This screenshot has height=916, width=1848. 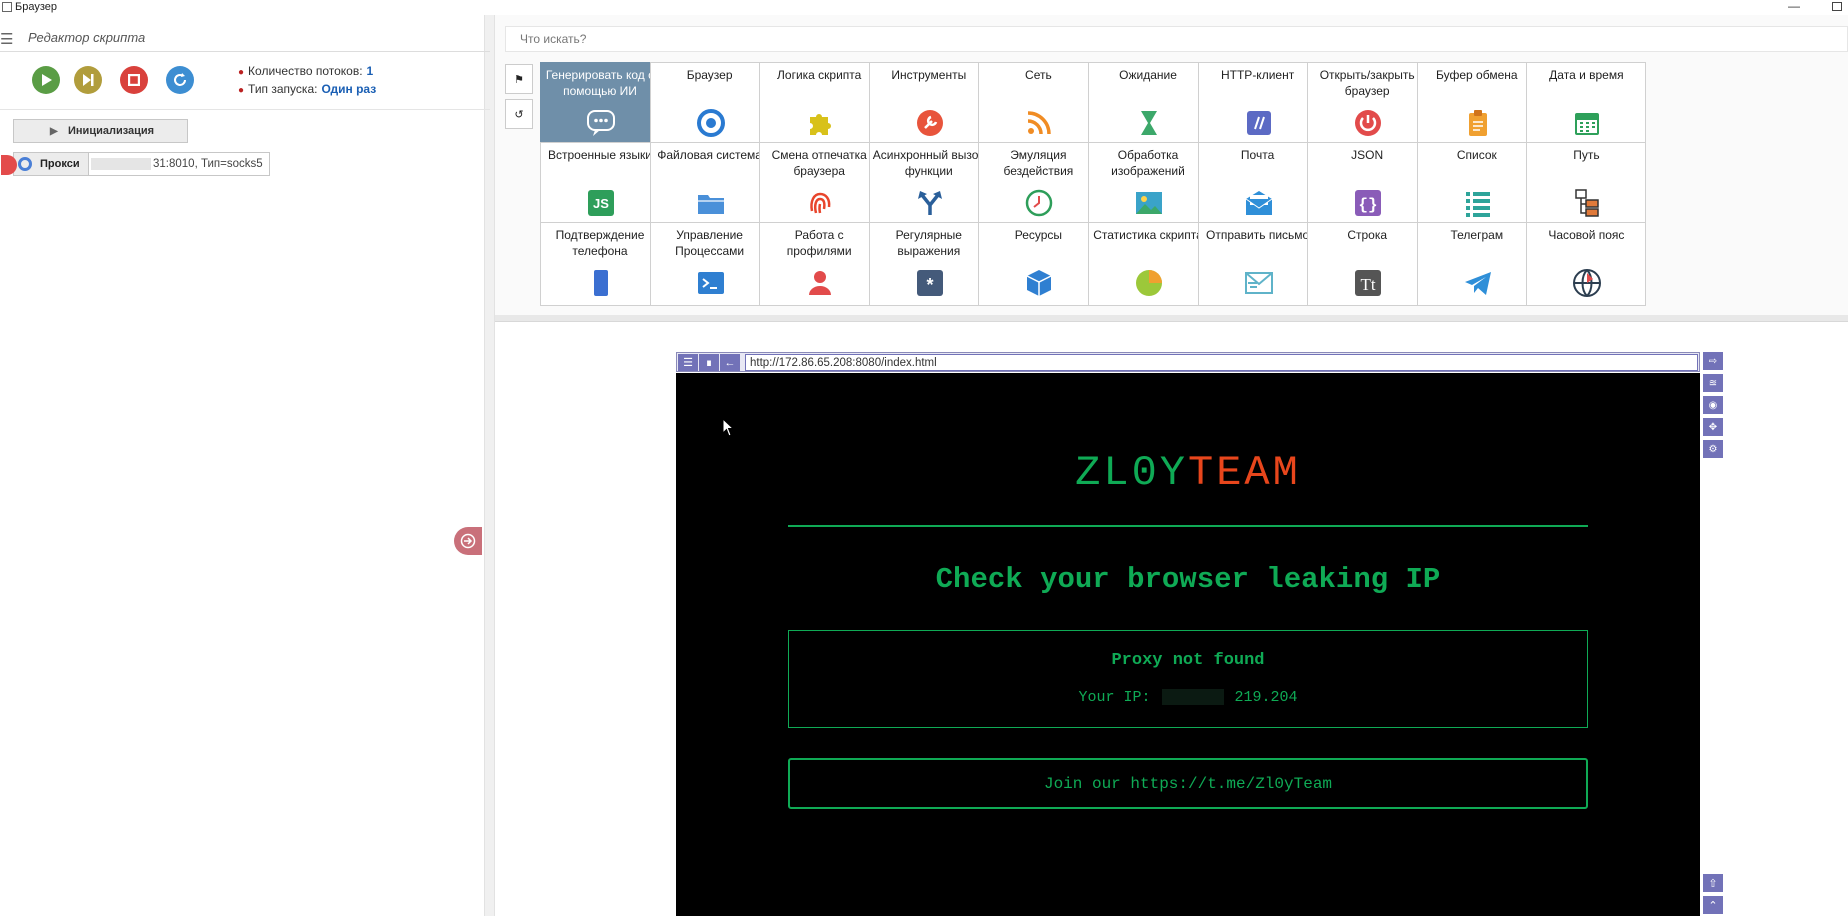 I want to click on back-arrow-icon: ←, so click(x=730, y=362).